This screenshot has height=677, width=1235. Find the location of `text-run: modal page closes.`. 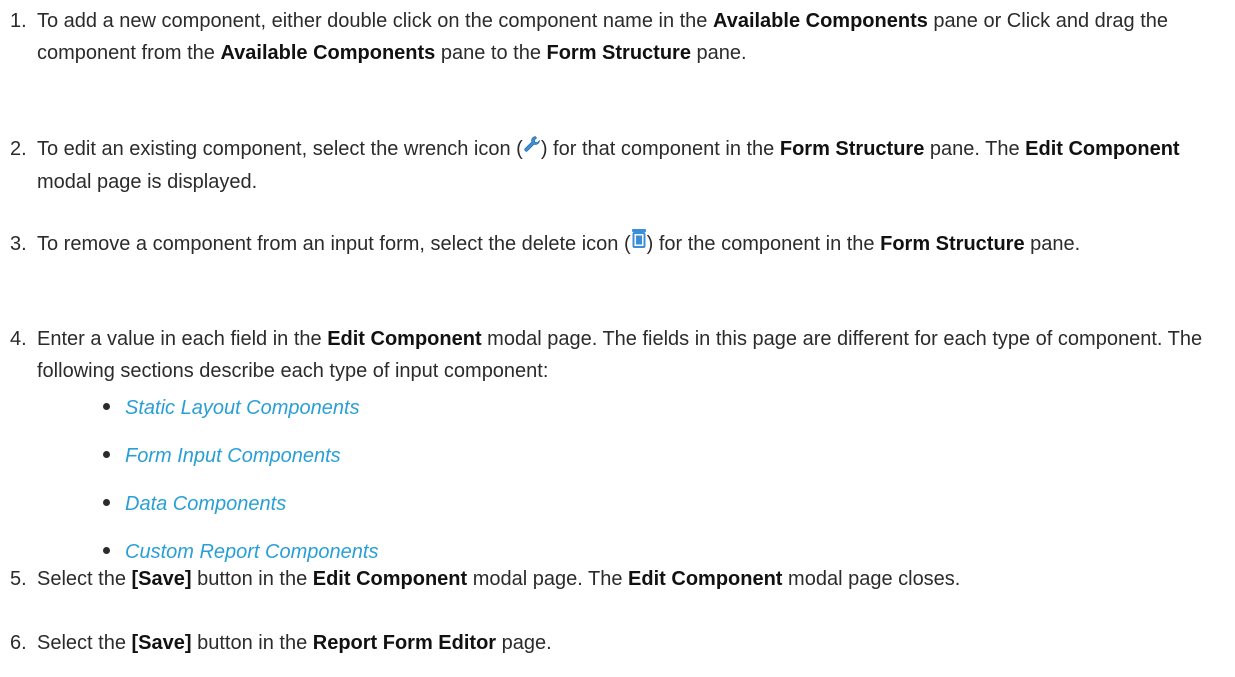

text-run: modal page closes. is located at coordinates (871, 579).